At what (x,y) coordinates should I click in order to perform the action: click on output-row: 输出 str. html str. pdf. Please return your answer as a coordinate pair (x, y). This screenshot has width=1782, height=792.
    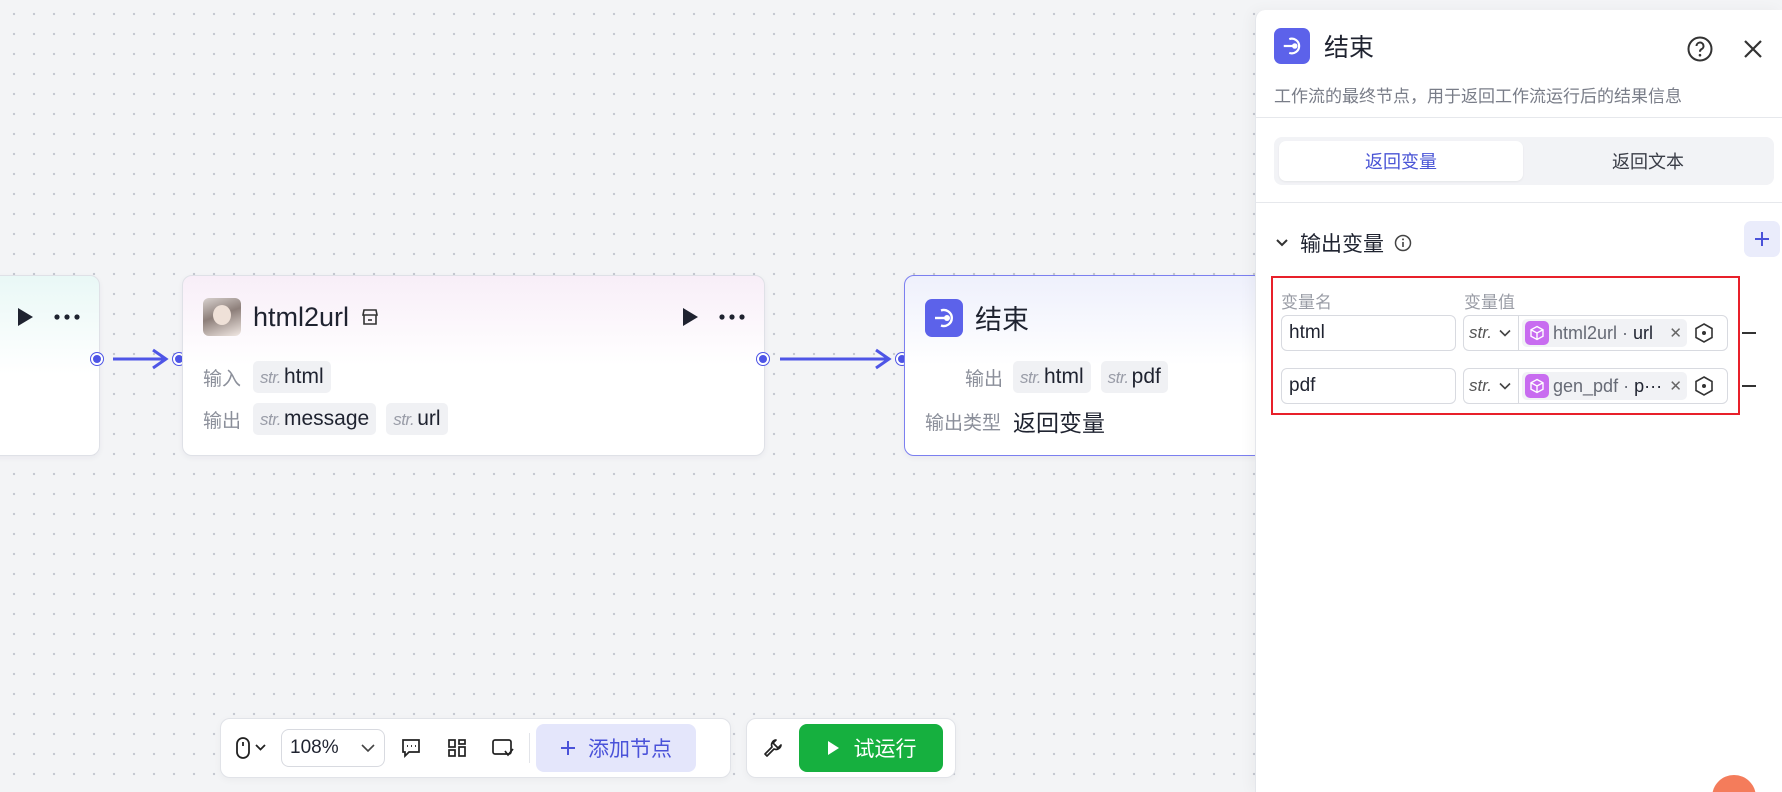
    Looking at the image, I should click on (1046, 377).